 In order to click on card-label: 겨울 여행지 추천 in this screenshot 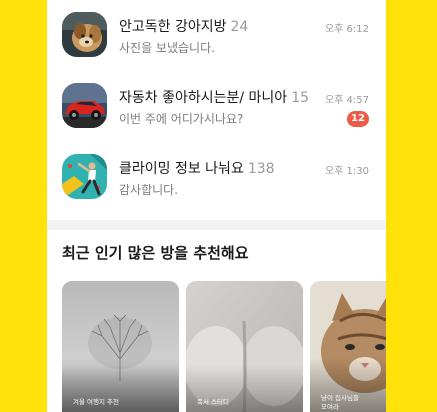, I will do `click(96, 402)`.